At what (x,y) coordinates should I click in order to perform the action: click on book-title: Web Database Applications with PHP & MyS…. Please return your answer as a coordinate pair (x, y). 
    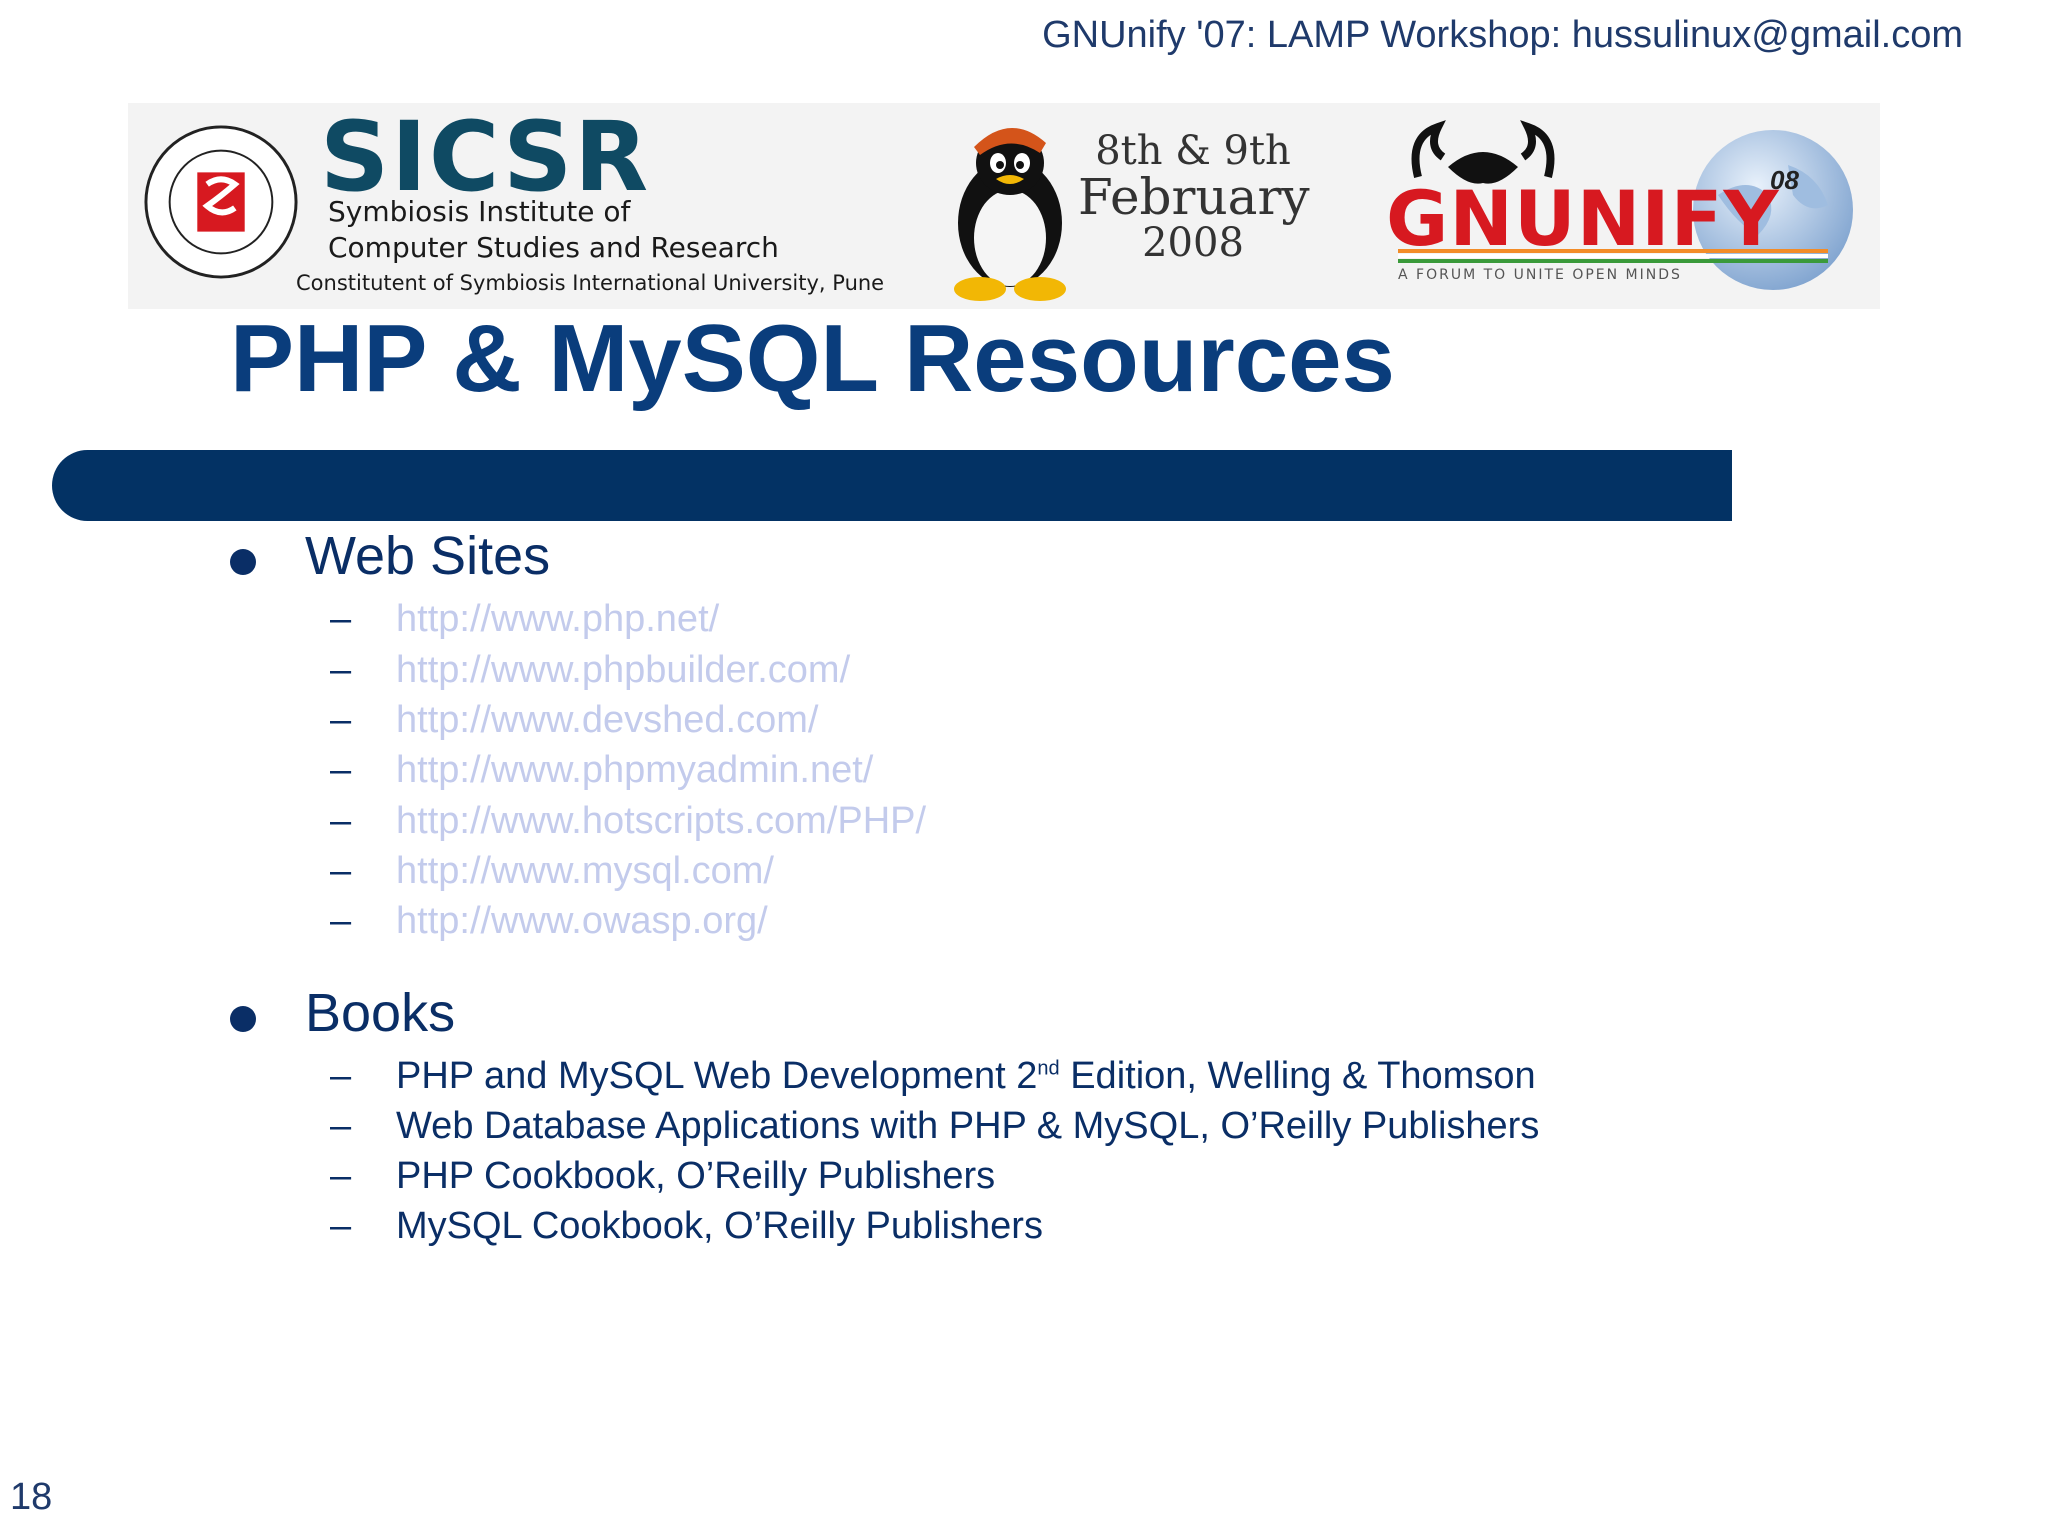
    Looking at the image, I should click on (968, 1126).